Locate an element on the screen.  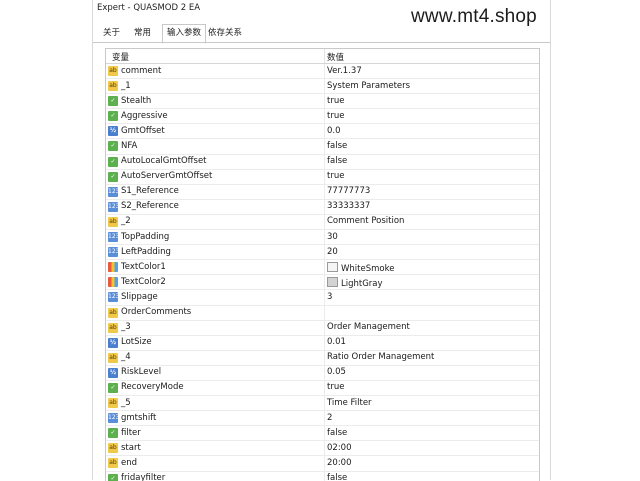
parameter-value: Comment Position is located at coordinates (365, 221).